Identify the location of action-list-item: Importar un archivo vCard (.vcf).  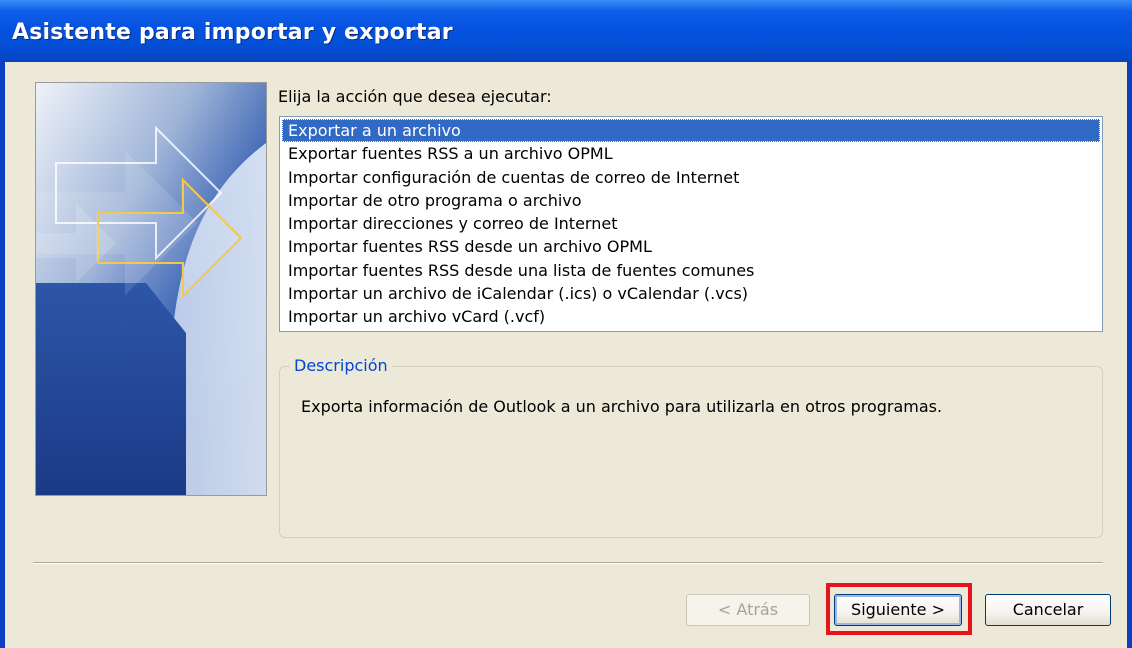
(691, 316).